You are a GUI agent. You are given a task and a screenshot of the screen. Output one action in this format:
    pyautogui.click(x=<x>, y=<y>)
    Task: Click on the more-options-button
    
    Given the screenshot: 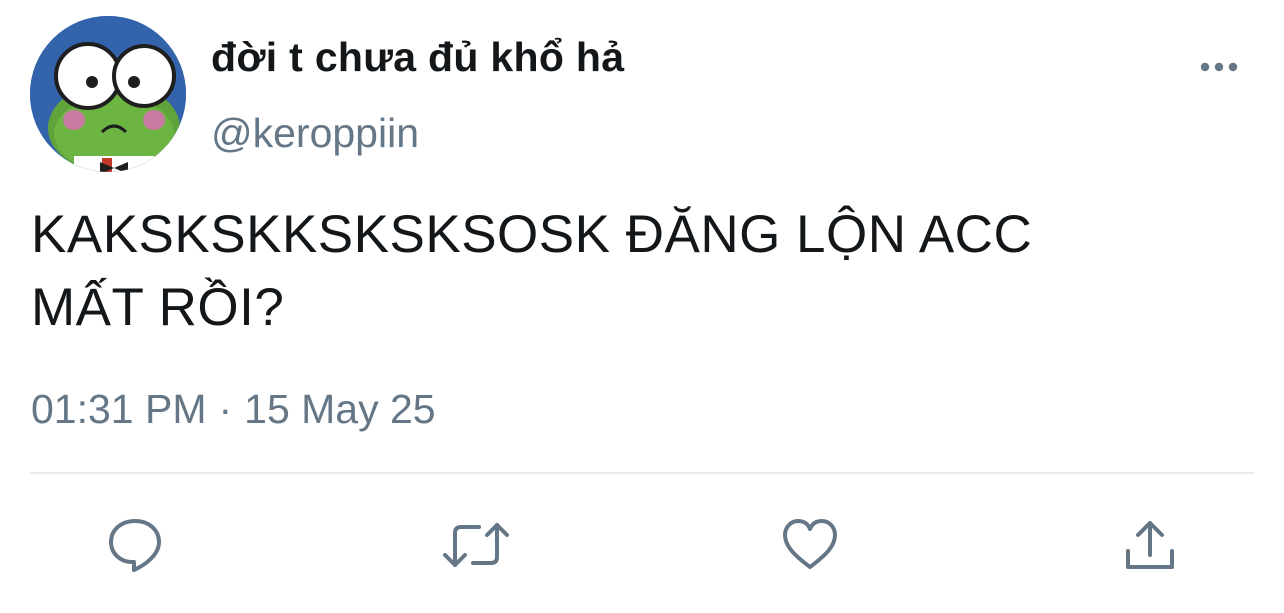 What is the action you would take?
    pyautogui.click(x=1219, y=67)
    